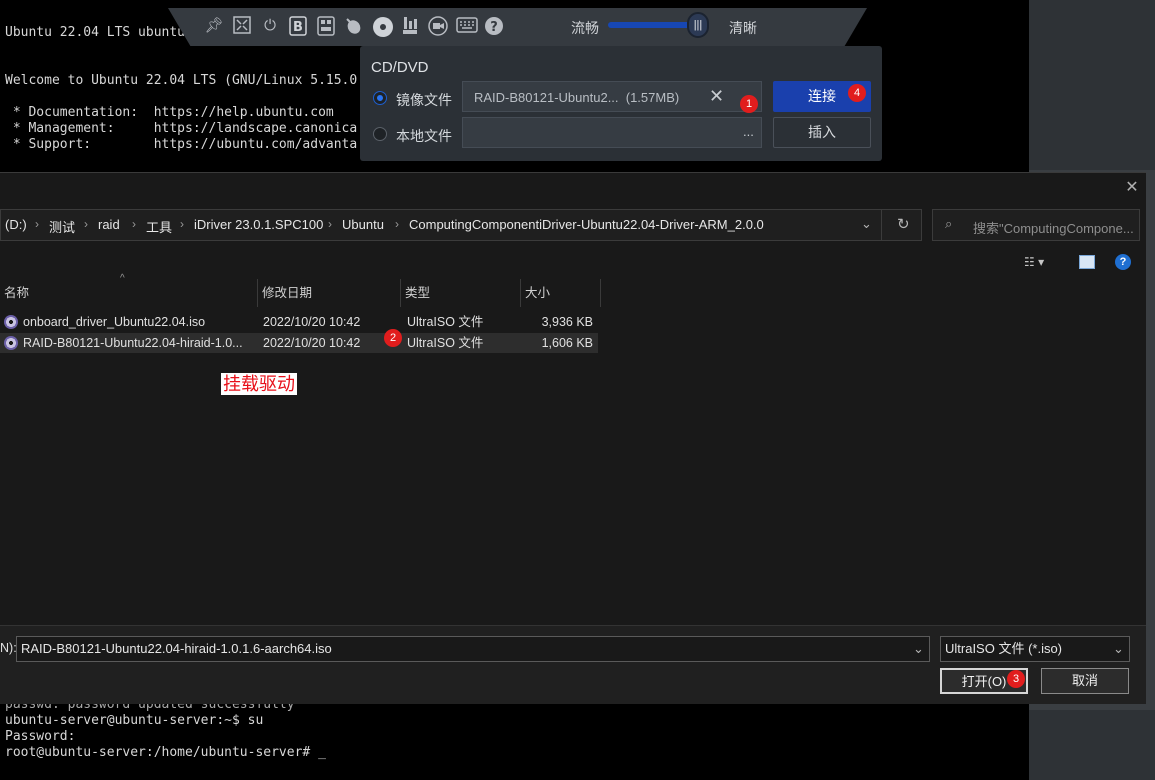  What do you see at coordinates (16, 224) in the screenshot?
I see `breadcrumb-item: (D:)` at bounding box center [16, 224].